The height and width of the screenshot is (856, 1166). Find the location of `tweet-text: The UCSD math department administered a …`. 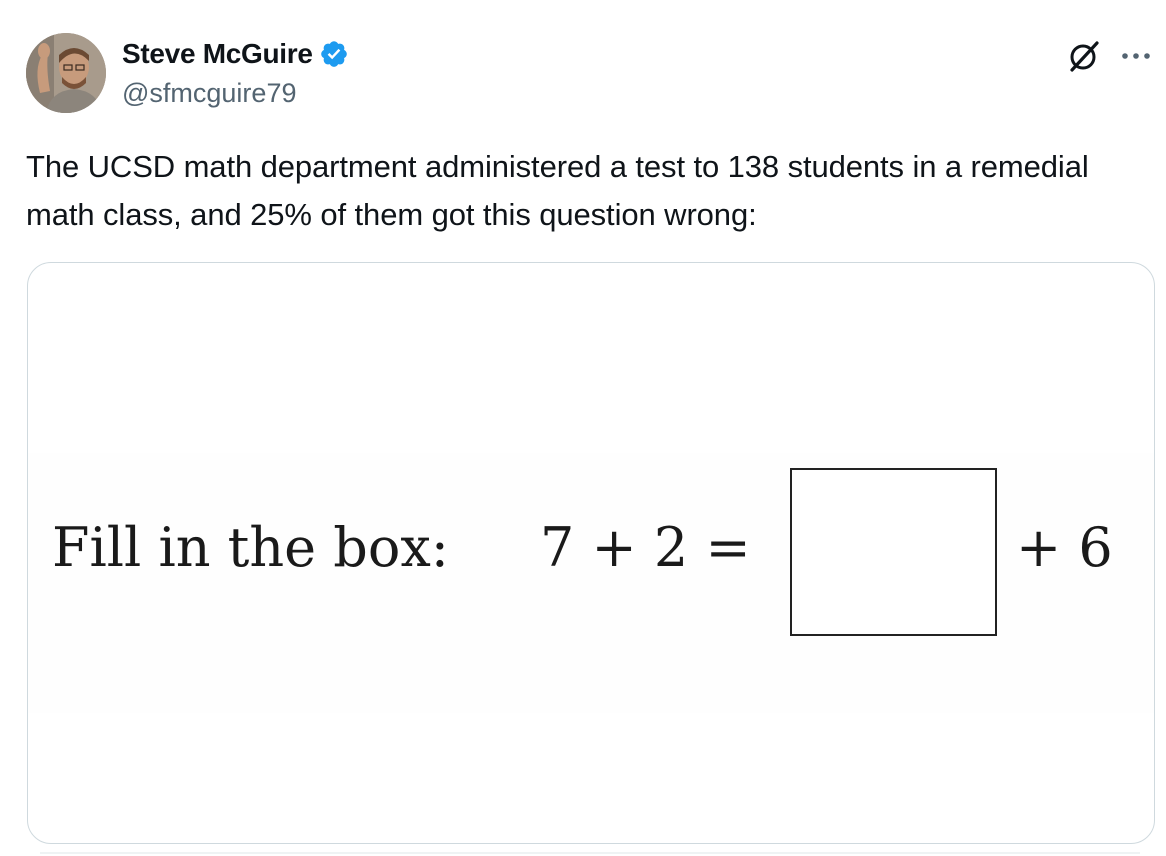

tweet-text: The UCSD math department administered a … is located at coordinates (557, 190).